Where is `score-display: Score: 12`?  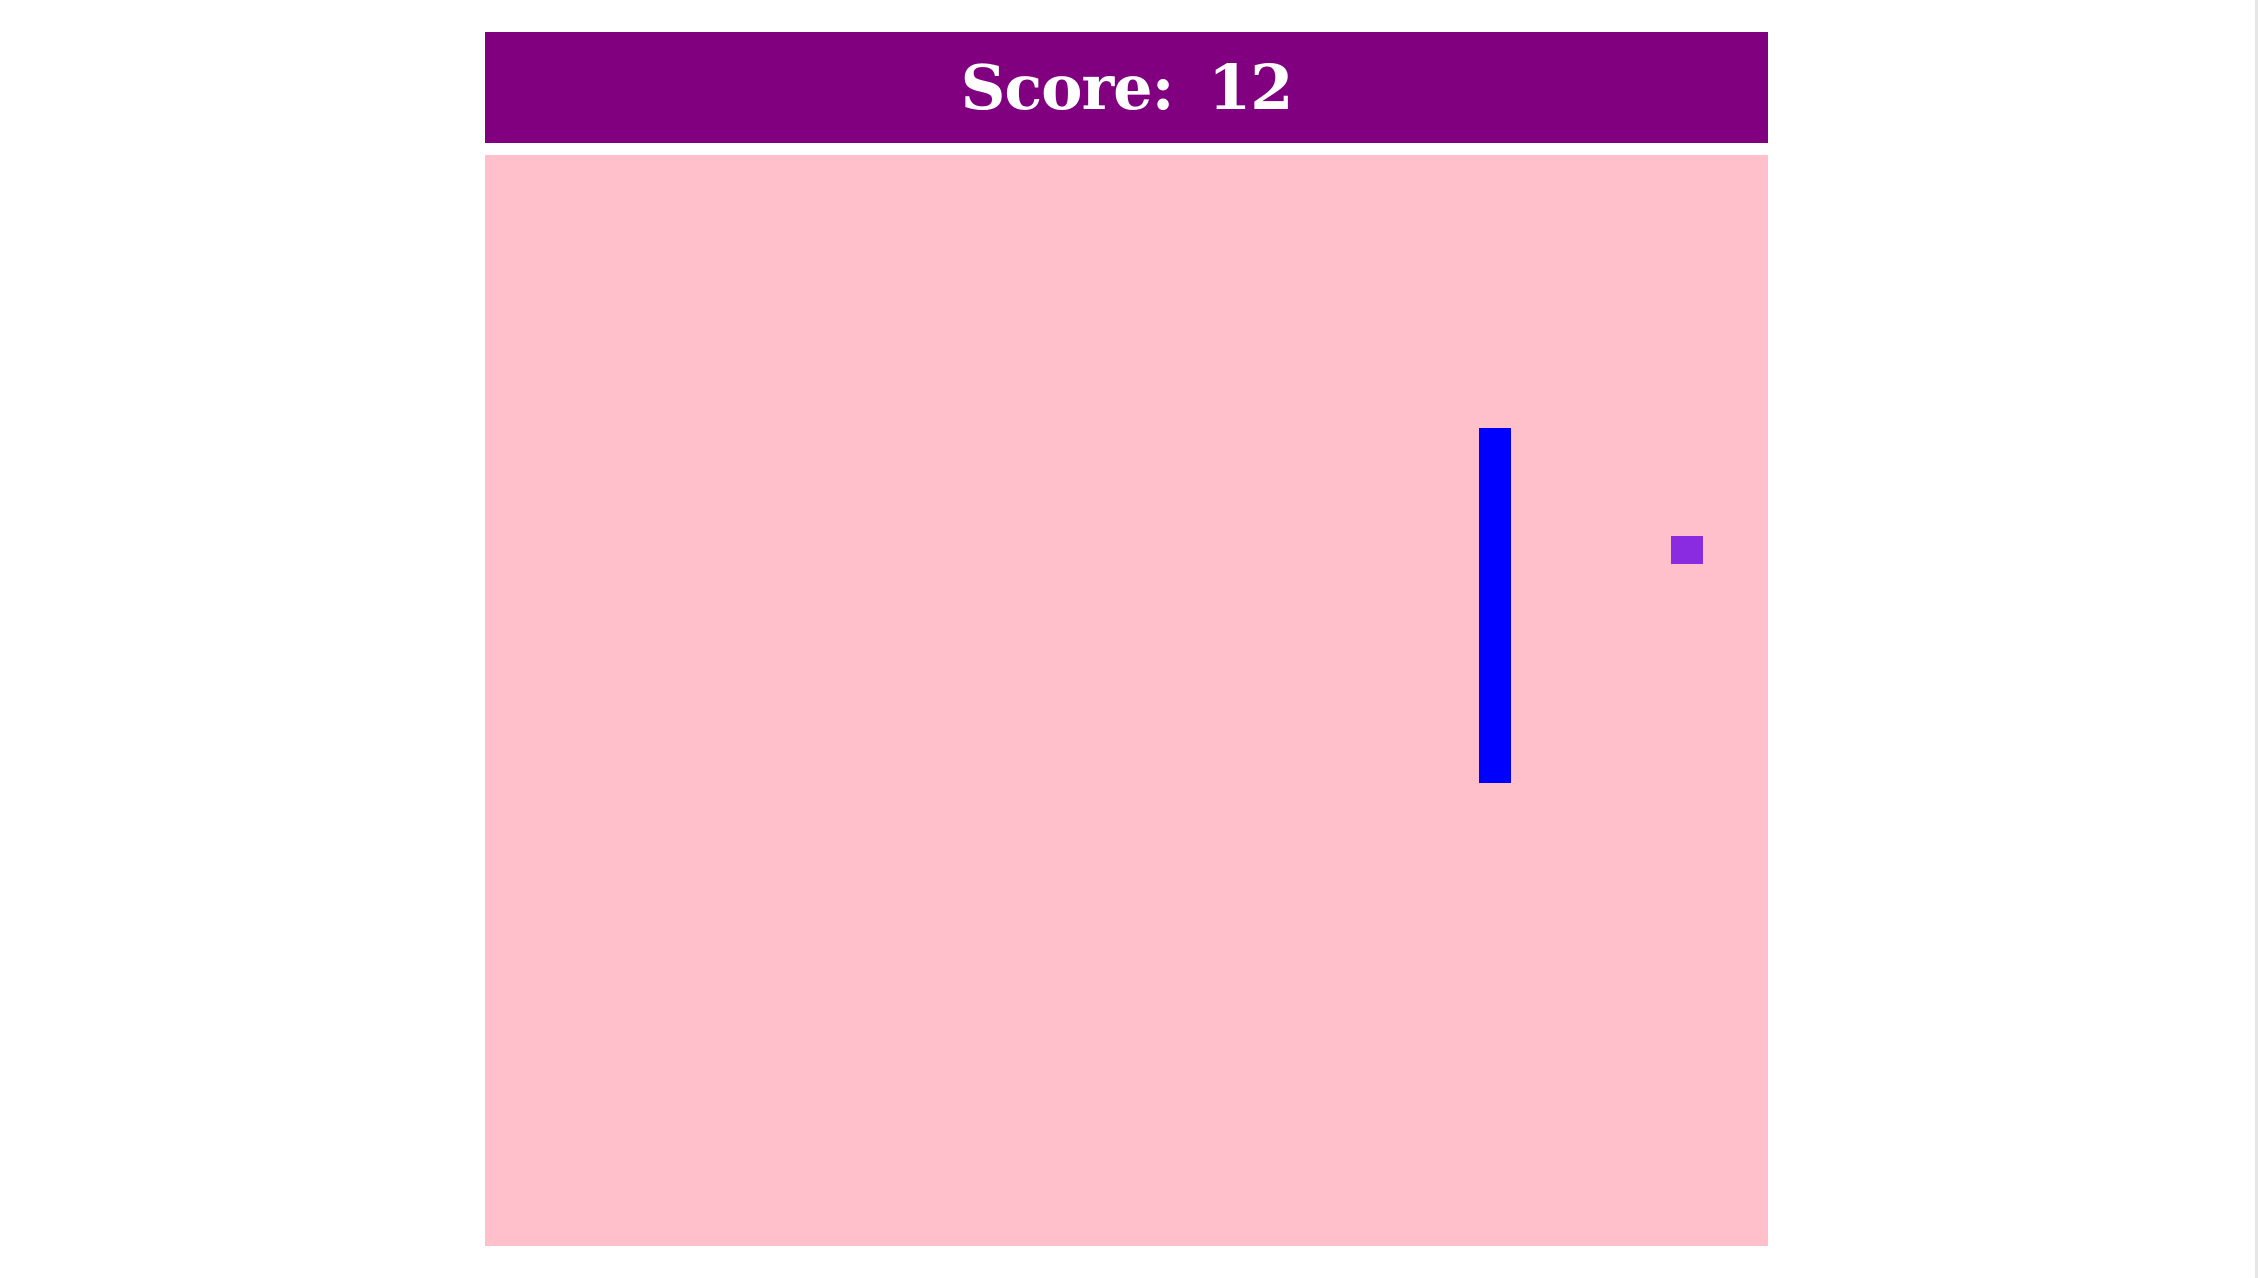 score-display: Score: 12 is located at coordinates (1127, 87).